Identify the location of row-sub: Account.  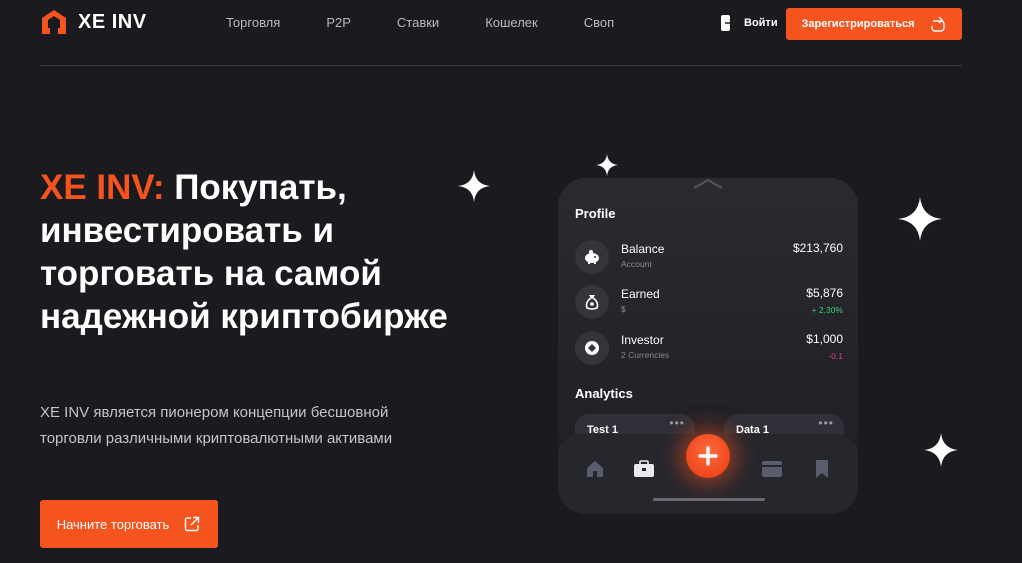
(636, 264).